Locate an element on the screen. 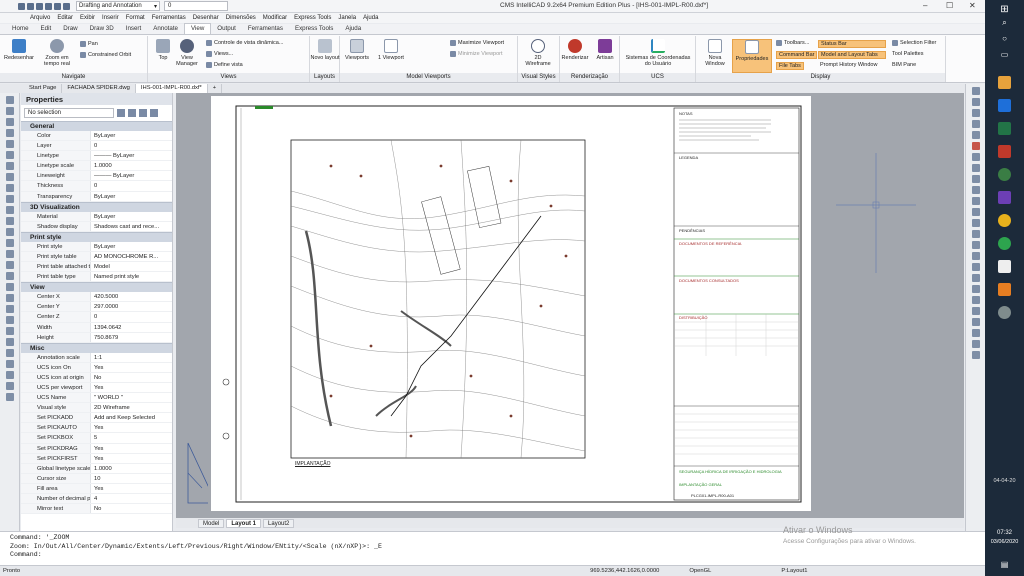  property-row: Global linetype scale 1.0000 is located at coordinates (96, 468).